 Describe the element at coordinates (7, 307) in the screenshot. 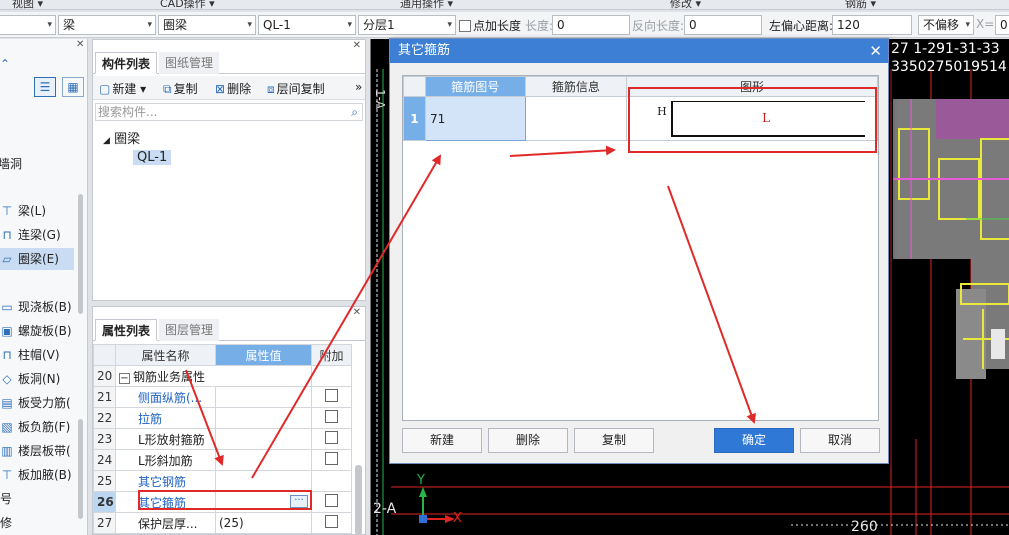

I see `slab-icon: ▭` at that location.